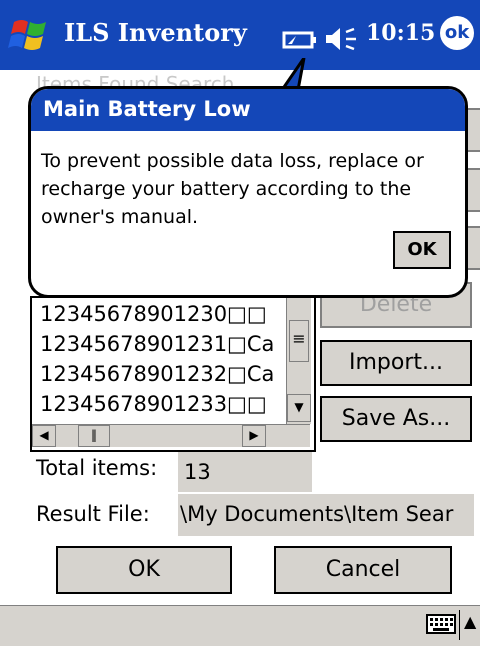  What do you see at coordinates (162, 314) in the screenshot?
I see `list-item: 12345678901230□□` at bounding box center [162, 314].